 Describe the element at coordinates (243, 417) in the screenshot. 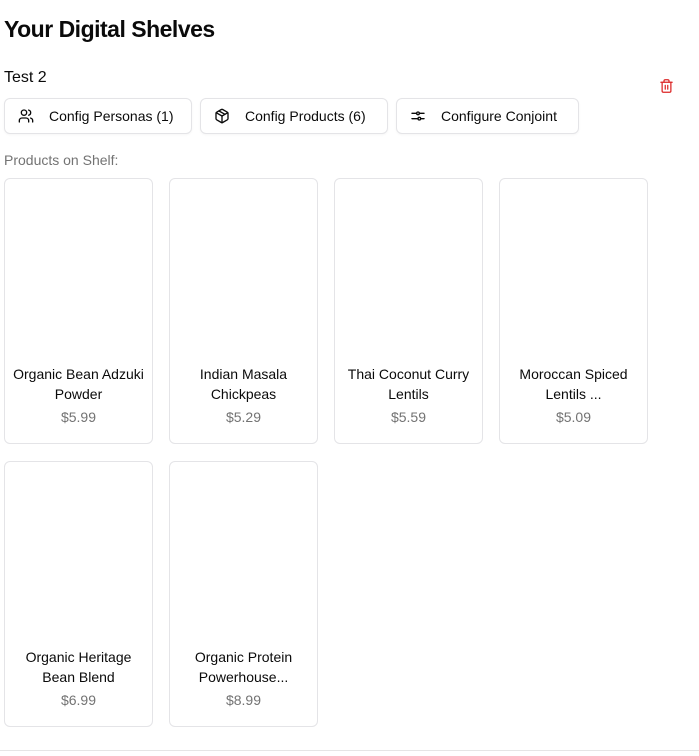

I see `product-price: $5.29` at that location.